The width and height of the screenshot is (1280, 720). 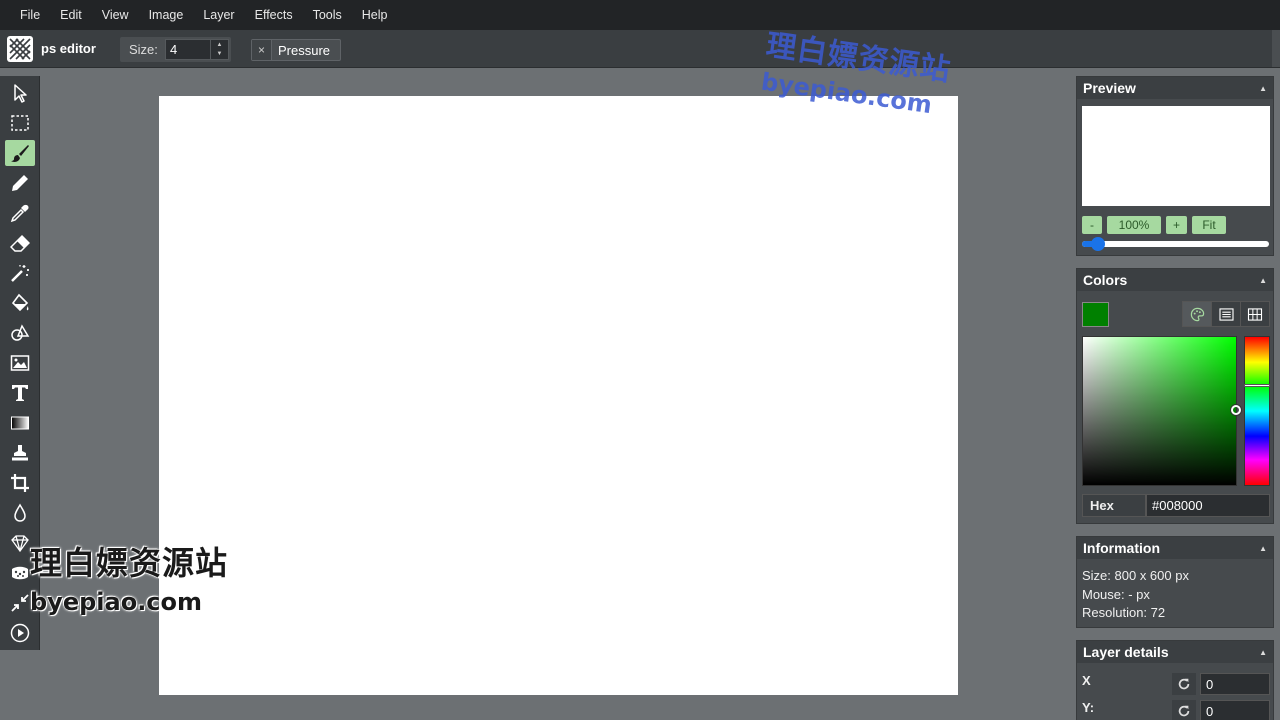 I want to click on zoom-slider-thumb, so click(x=1098, y=244).